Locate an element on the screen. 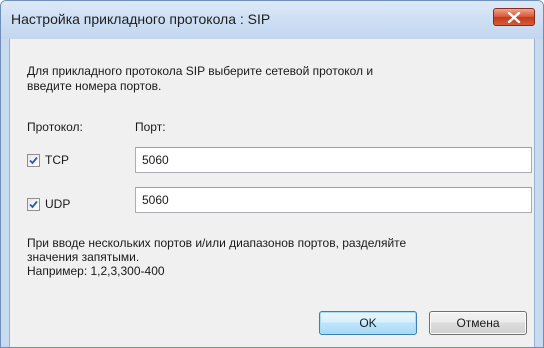 This screenshot has width=544, height=348. hint-line-2: значения запятыми. is located at coordinates (83, 257).